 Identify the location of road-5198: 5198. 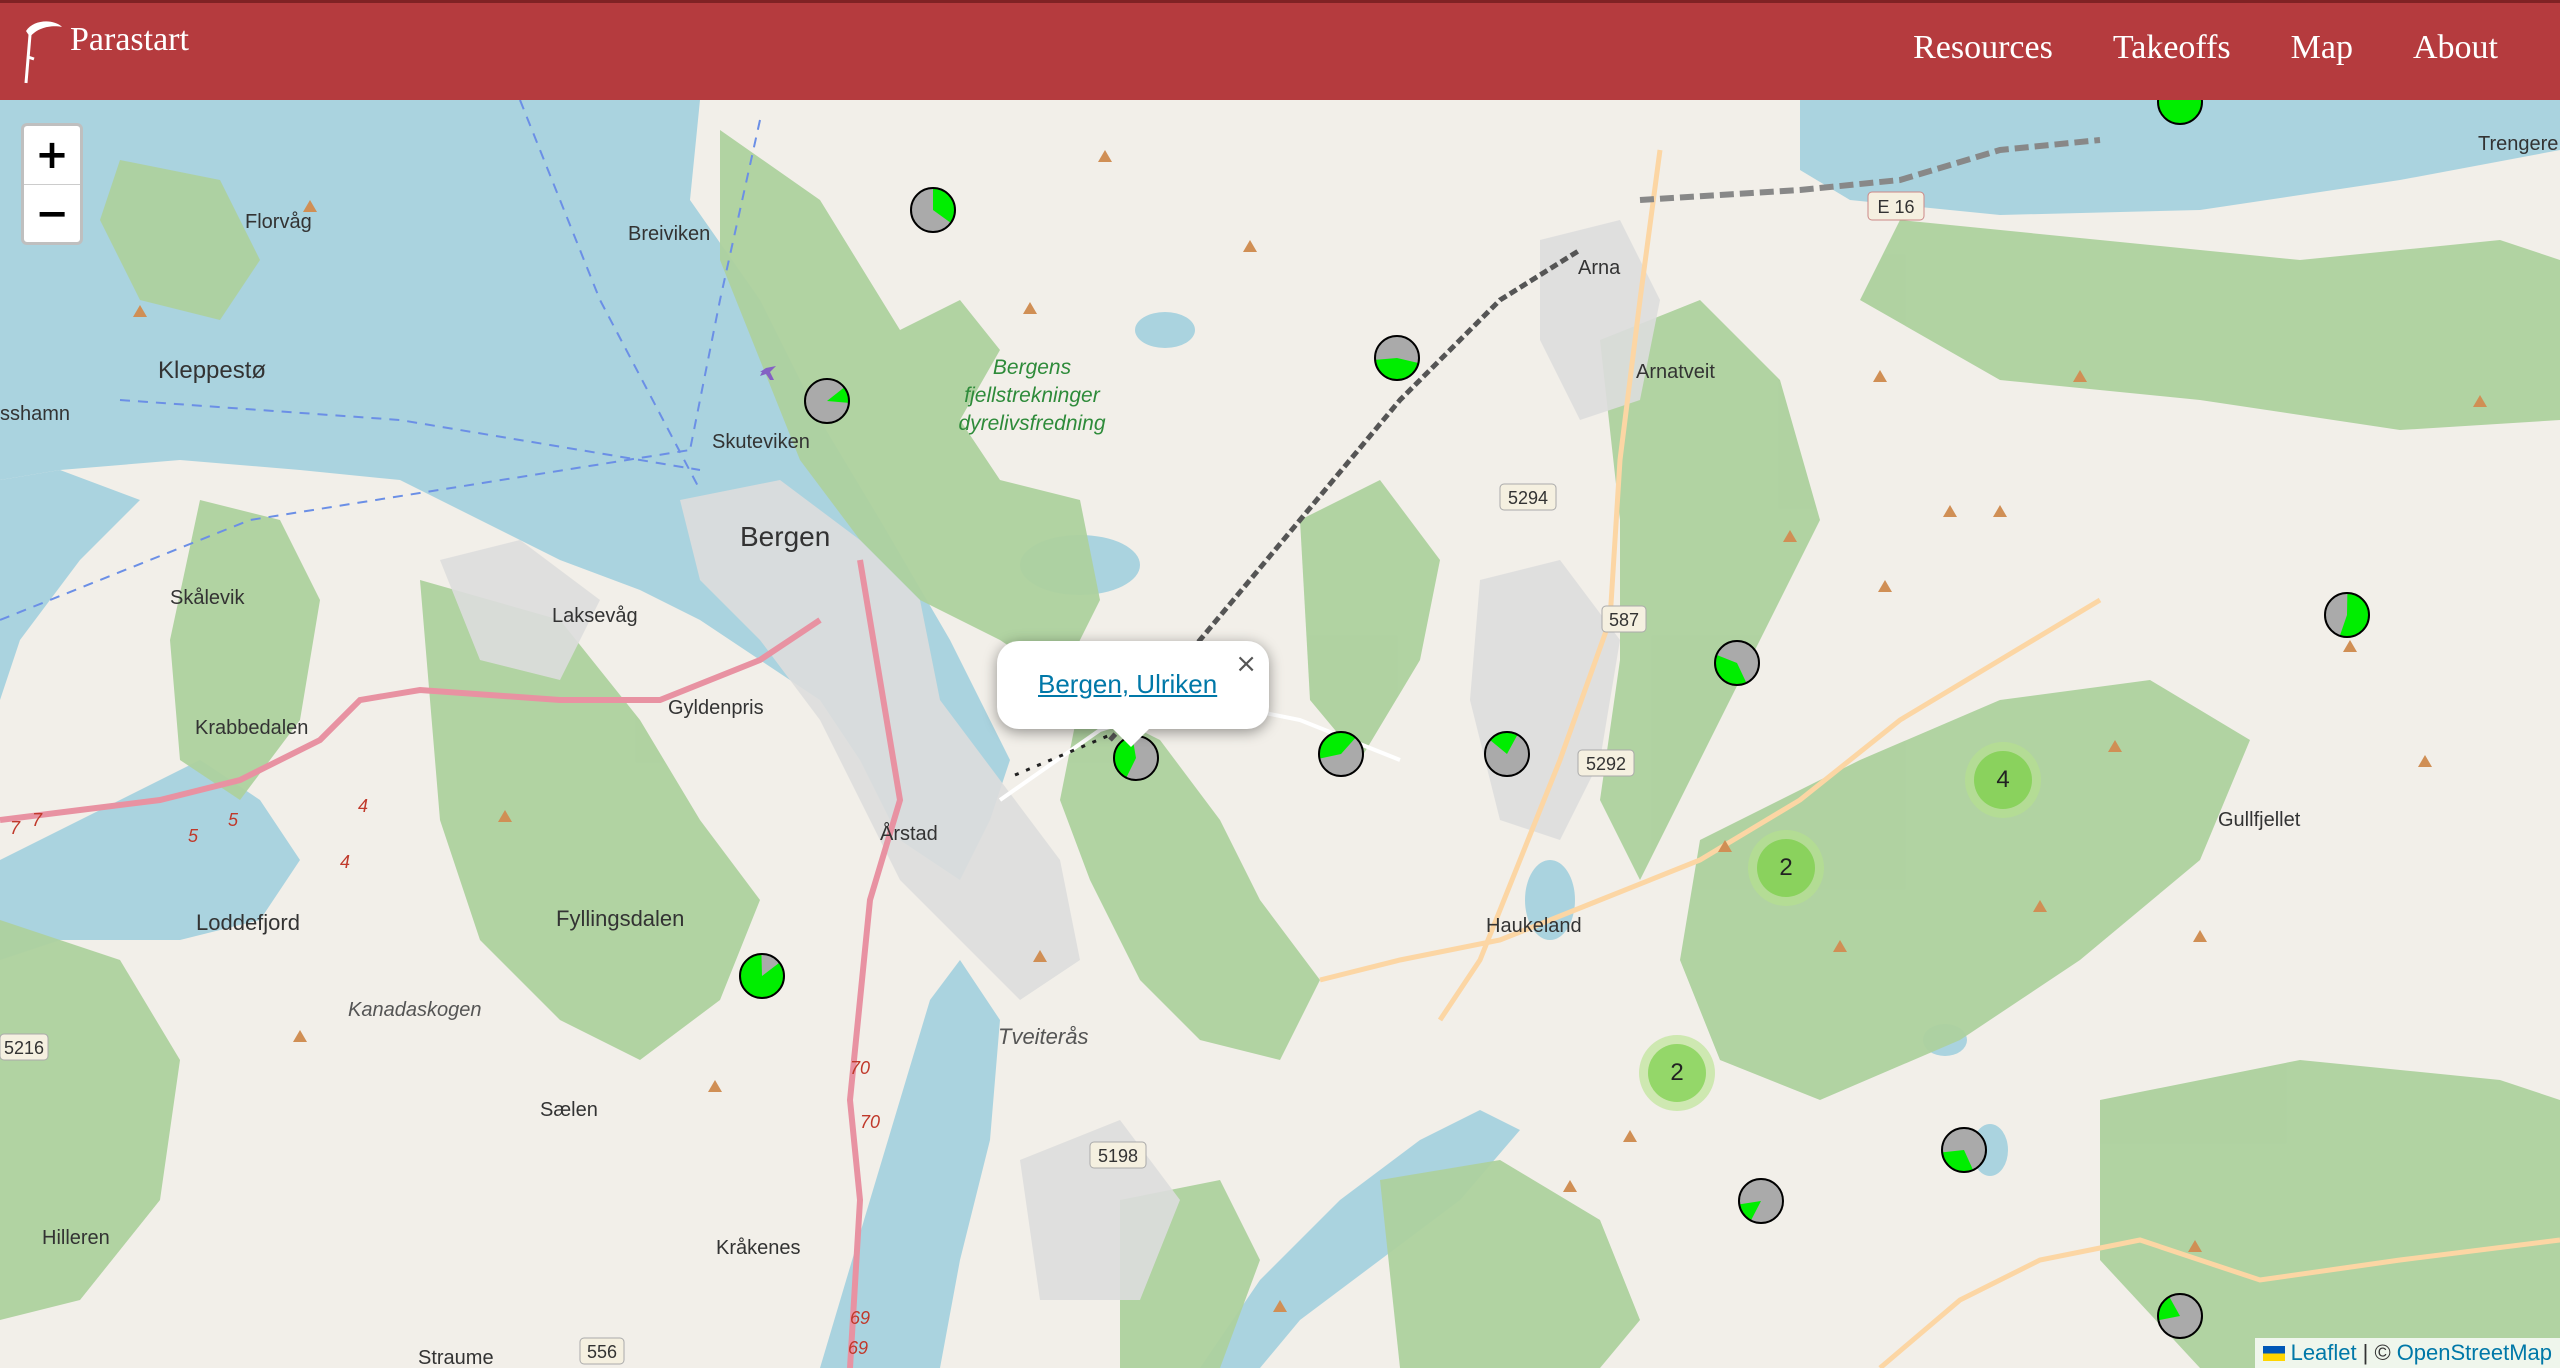
(1118, 1156).